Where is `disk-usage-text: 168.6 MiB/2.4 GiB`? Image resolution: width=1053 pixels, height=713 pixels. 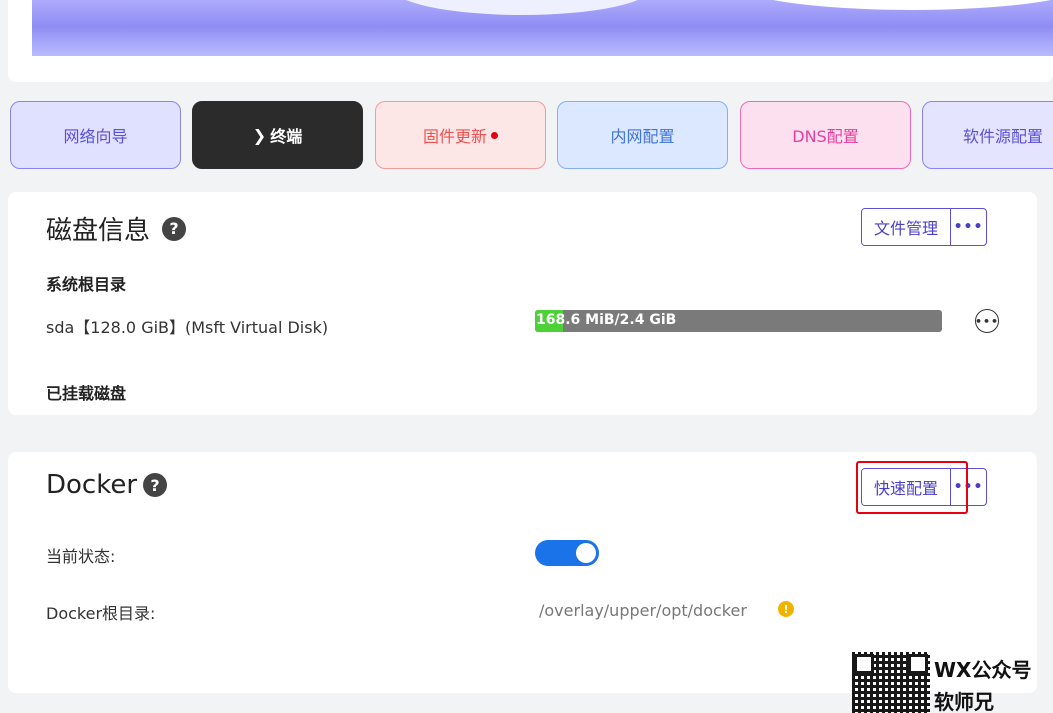 disk-usage-text: 168.6 MiB/2.4 GiB is located at coordinates (606, 320).